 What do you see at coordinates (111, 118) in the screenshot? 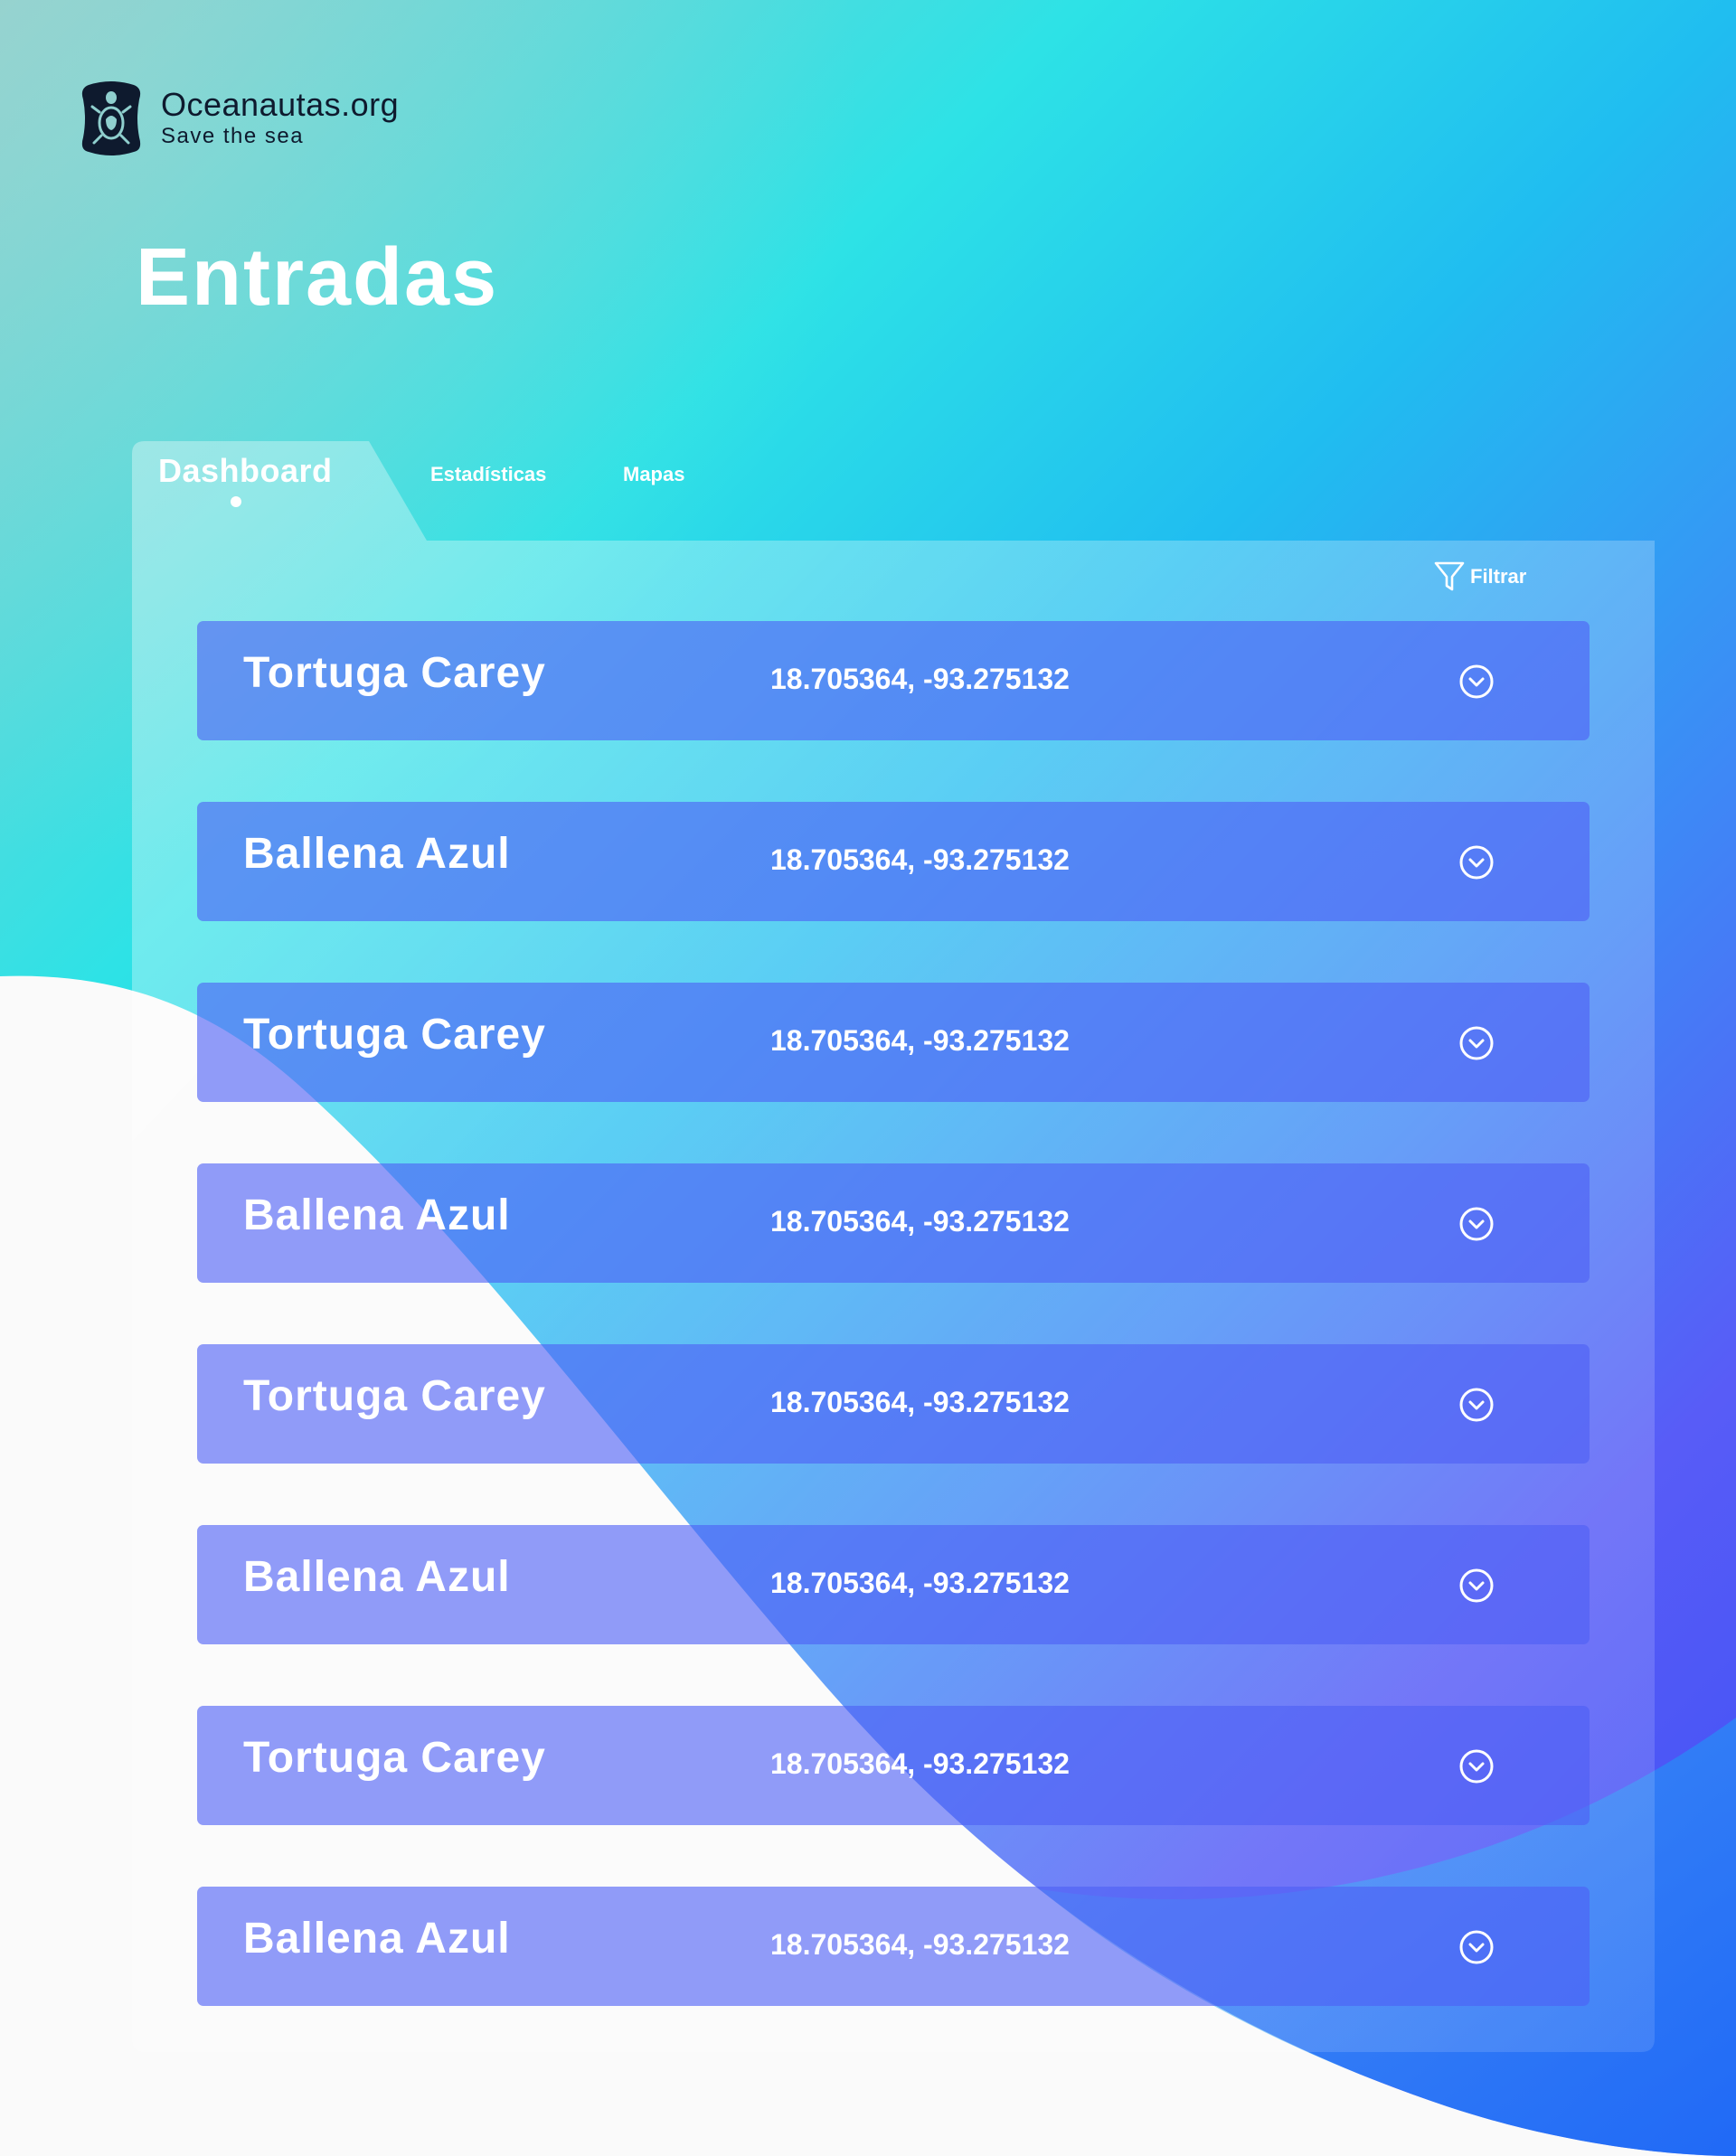
I see `turtle-logo-icon` at bounding box center [111, 118].